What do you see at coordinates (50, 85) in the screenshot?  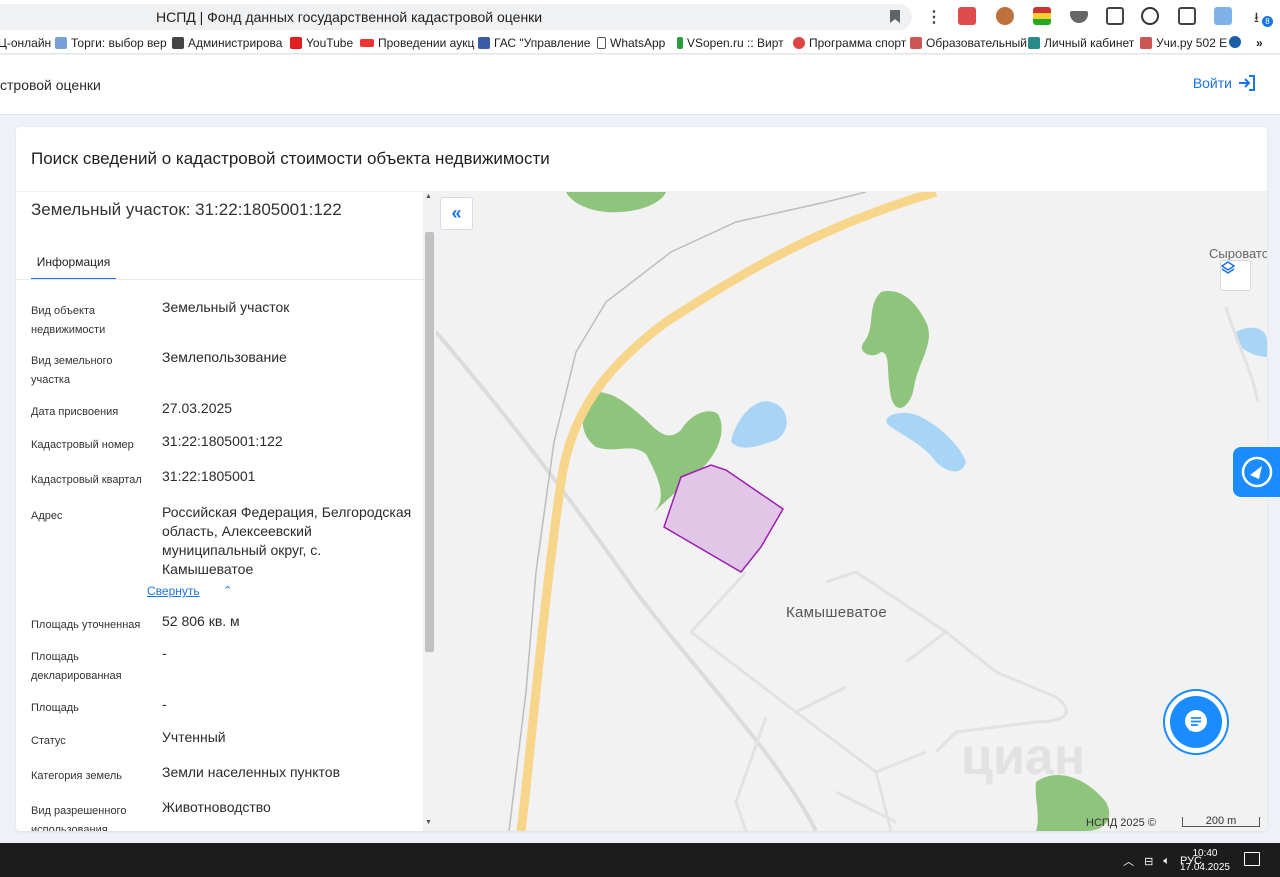 I see `site-title: стровой оценки` at bounding box center [50, 85].